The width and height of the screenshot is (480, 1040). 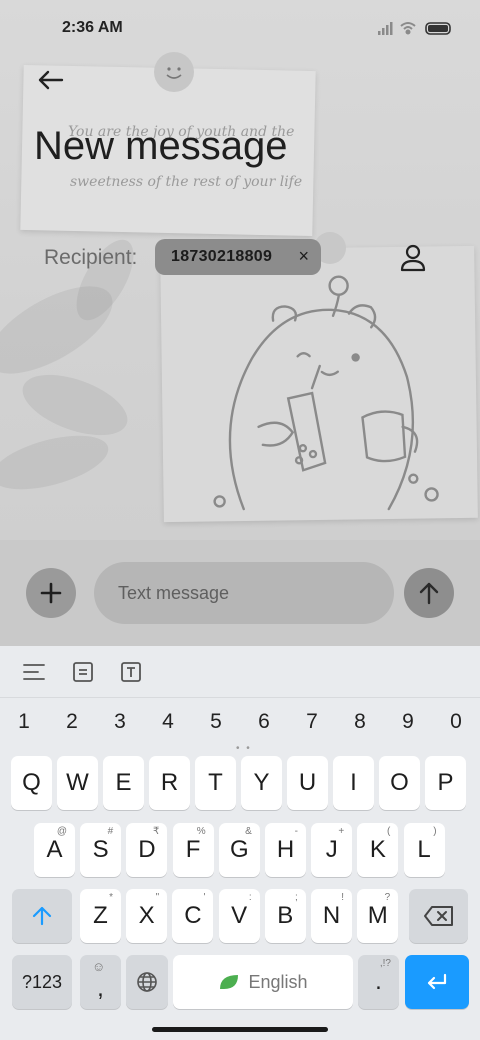 What do you see at coordinates (131, 672) in the screenshot?
I see `text-edit-icon` at bounding box center [131, 672].